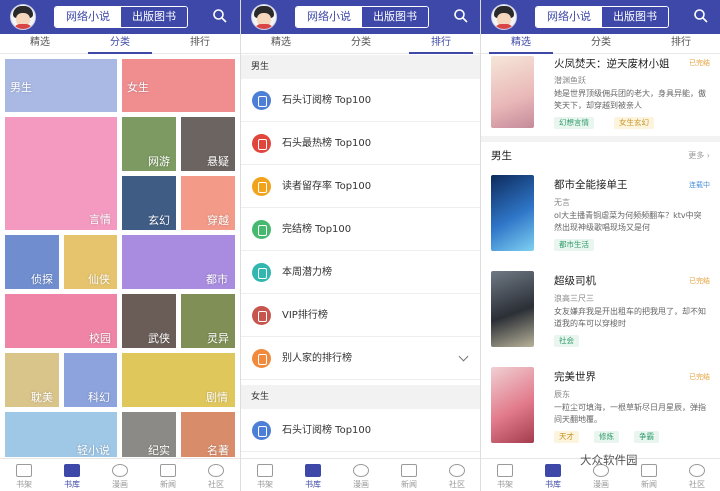  What do you see at coordinates (574, 123) in the screenshot?
I see `book-tag: 幻想言情` at bounding box center [574, 123].